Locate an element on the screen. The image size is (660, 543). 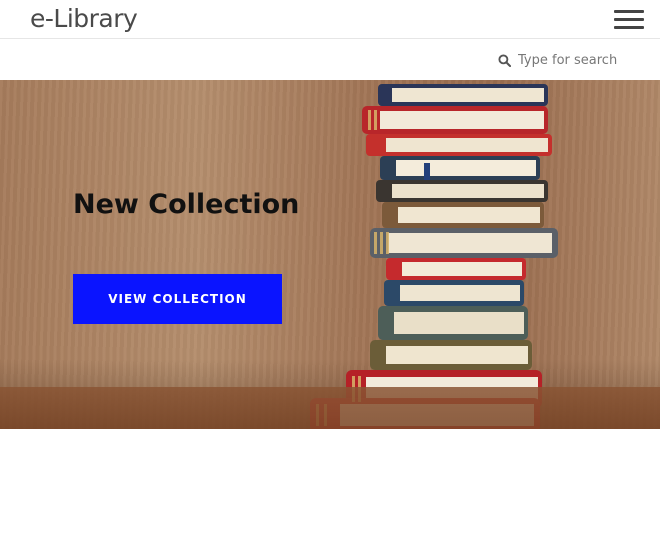
search-field-wrapper is located at coordinates (564, 60).